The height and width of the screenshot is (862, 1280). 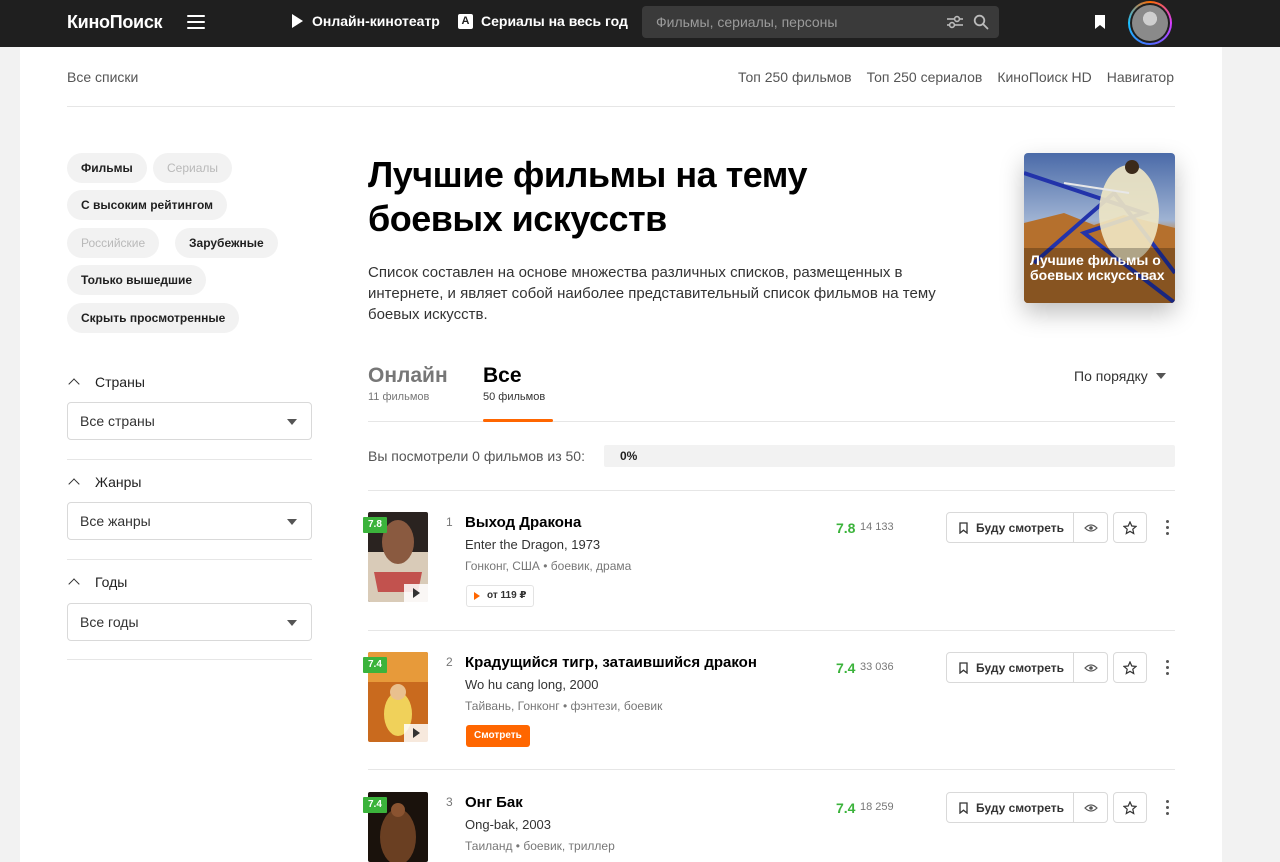 I want to click on search-icon, so click(x=981, y=22).